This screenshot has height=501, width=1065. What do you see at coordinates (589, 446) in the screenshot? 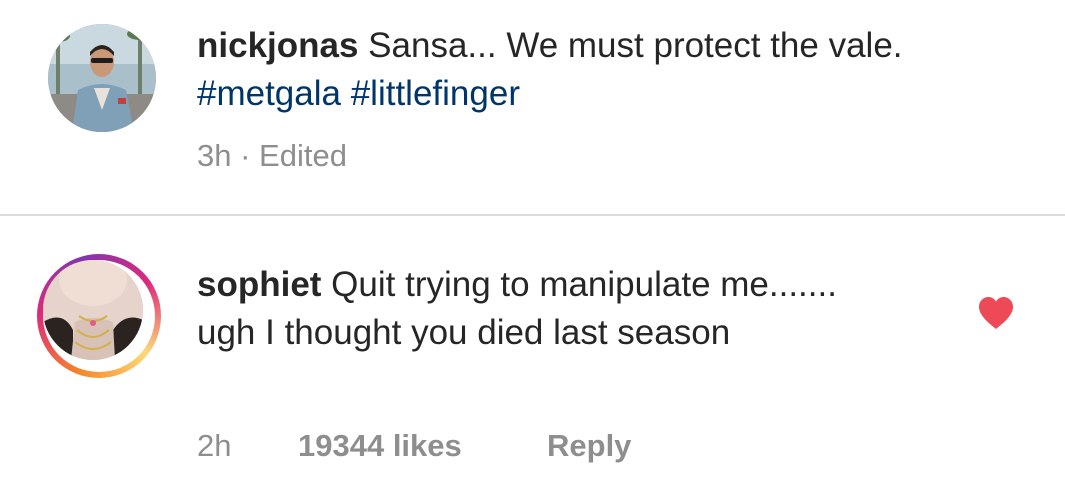
I see `reply-button: Reply` at bounding box center [589, 446].